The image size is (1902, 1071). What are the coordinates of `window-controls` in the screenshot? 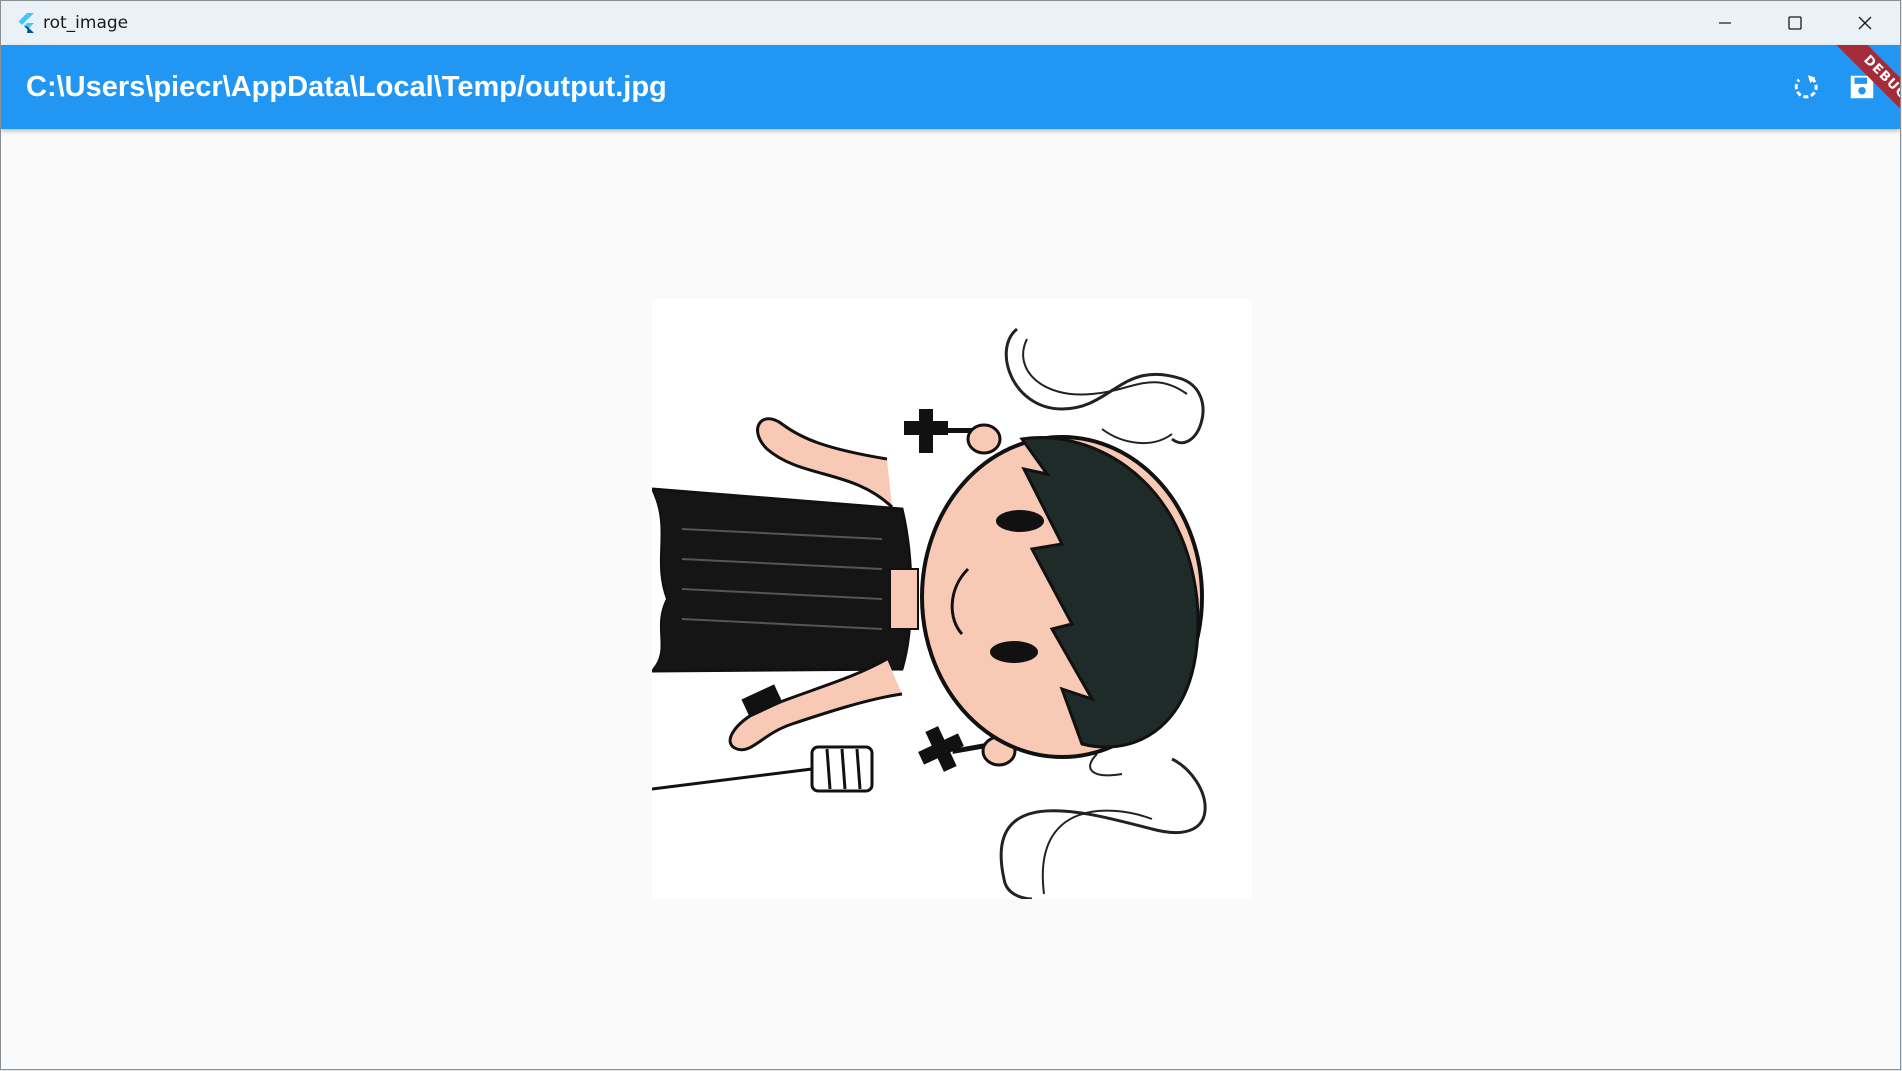 It's located at (1795, 23).